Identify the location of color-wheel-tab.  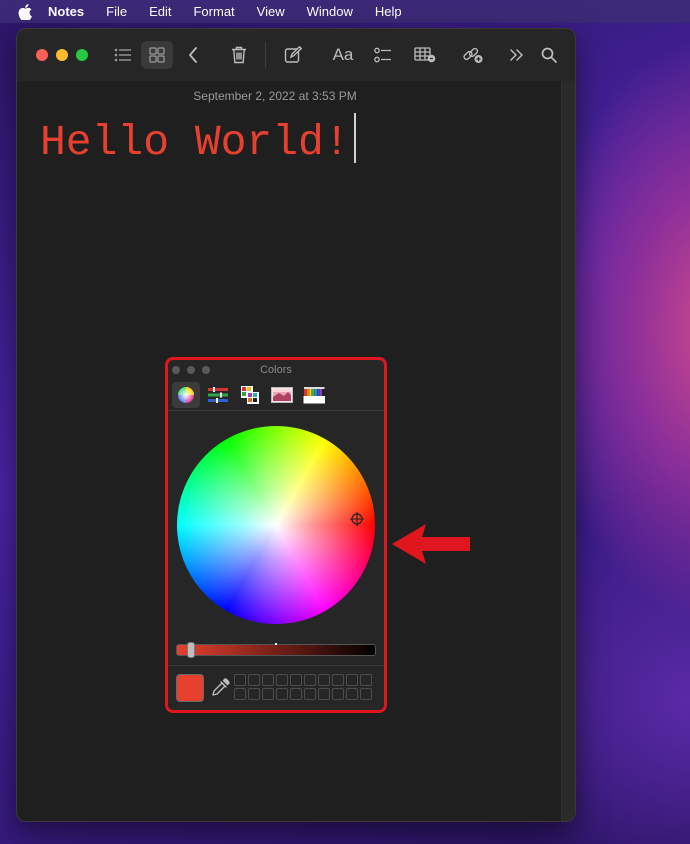
(186, 395).